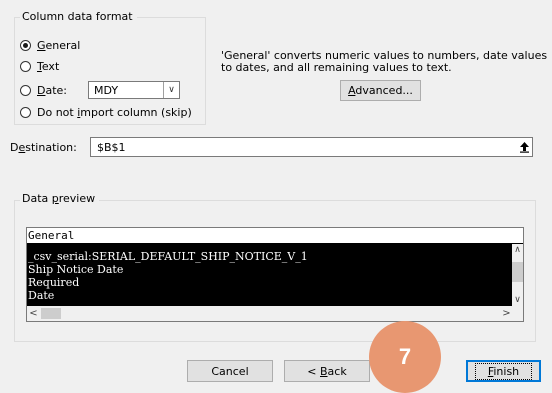 The height and width of the screenshot is (393, 552). What do you see at coordinates (134, 90) in the screenshot?
I see `date-format-select: MDY ∨` at bounding box center [134, 90].